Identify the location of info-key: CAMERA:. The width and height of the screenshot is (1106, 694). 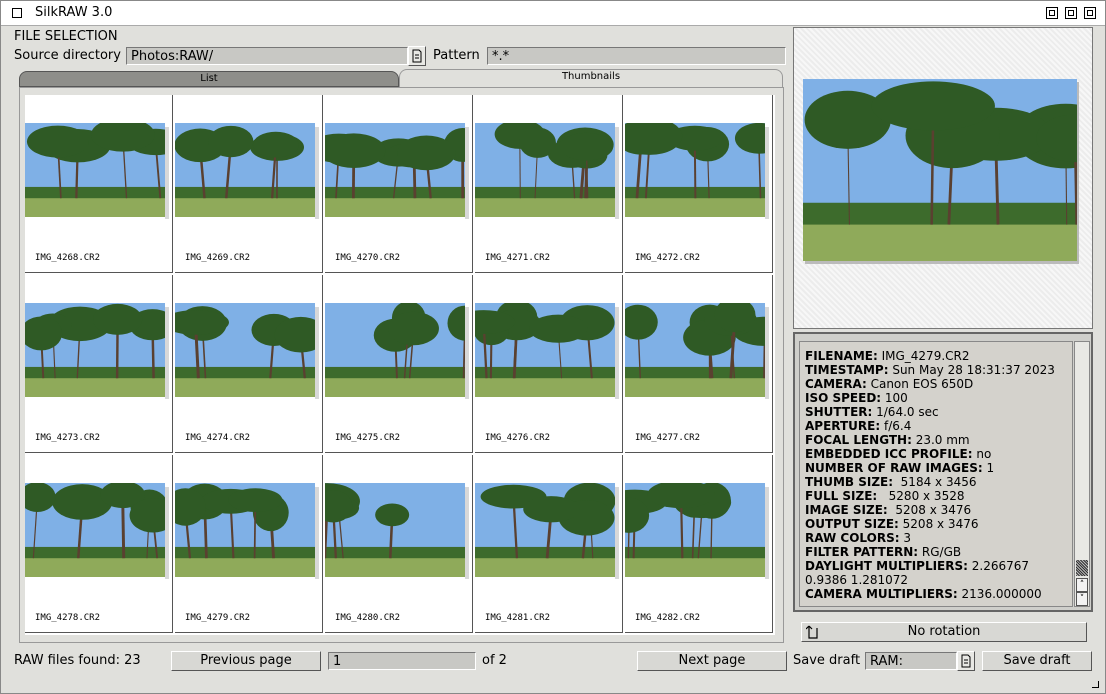
(836, 384).